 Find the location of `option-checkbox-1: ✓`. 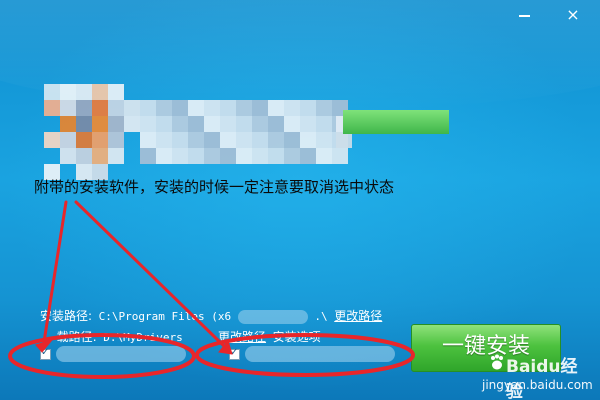

option-checkbox-1: ✓ is located at coordinates (45, 353).